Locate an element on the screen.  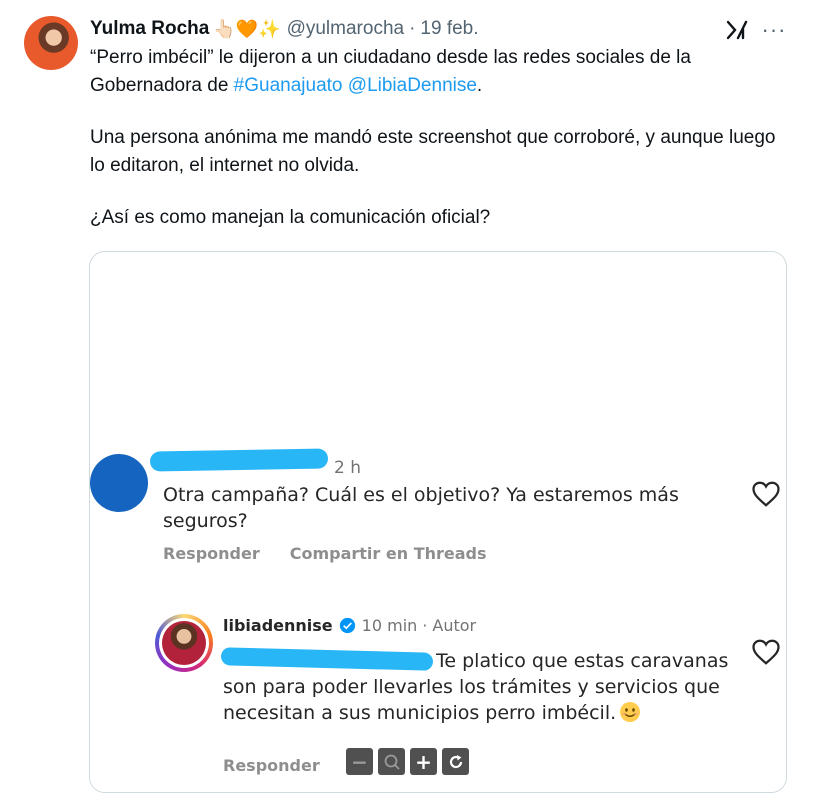
comment-time: 2 h is located at coordinates (347, 468).